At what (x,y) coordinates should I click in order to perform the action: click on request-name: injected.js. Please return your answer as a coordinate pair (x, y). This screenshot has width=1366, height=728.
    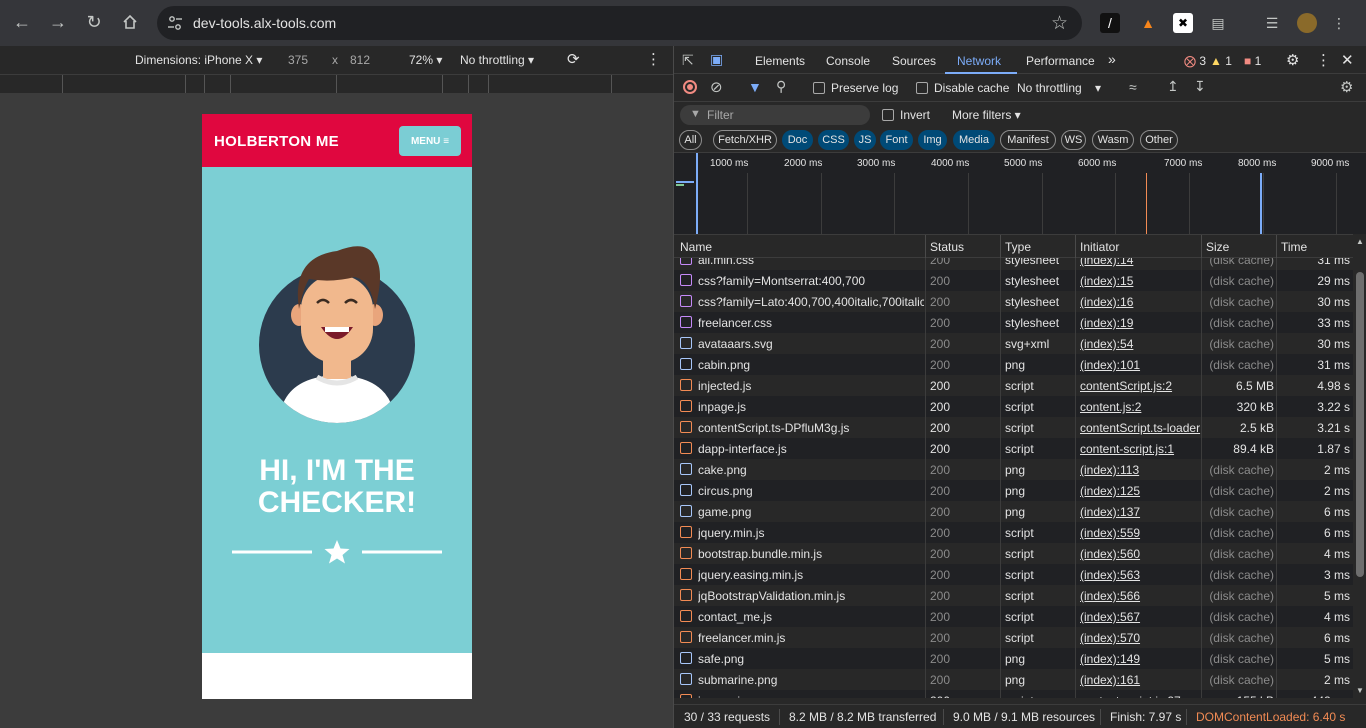
    Looking at the image, I should click on (811, 386).